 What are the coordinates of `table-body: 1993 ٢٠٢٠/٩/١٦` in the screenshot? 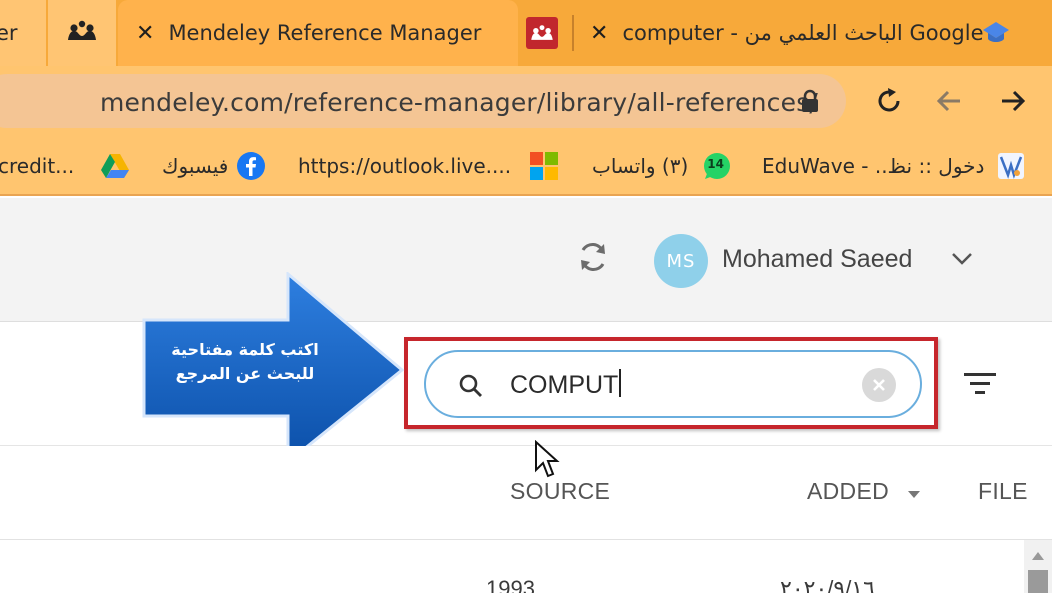 It's located at (526, 566).